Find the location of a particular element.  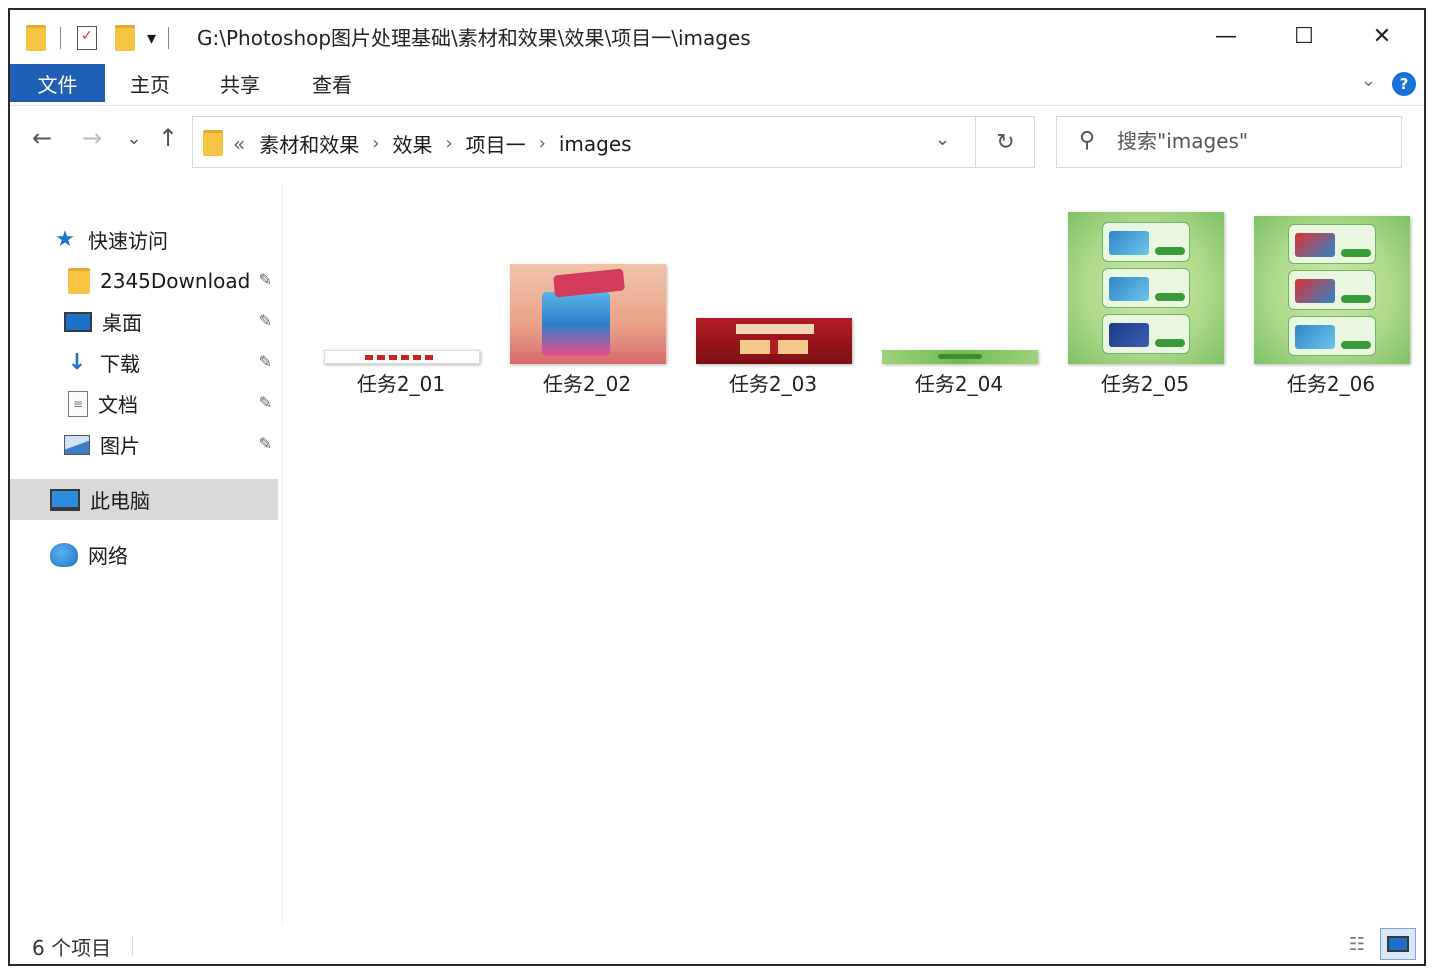

item-count: 6 个项目 is located at coordinates (72, 948).